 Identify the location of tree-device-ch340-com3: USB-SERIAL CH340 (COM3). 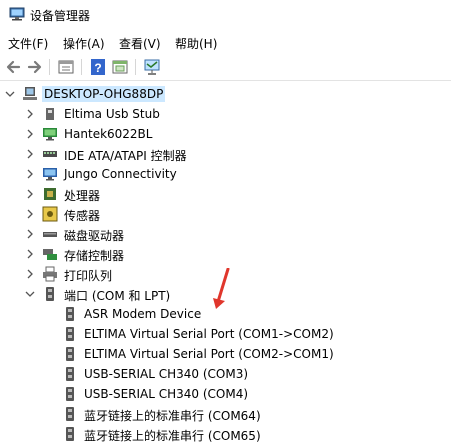
(225, 374).